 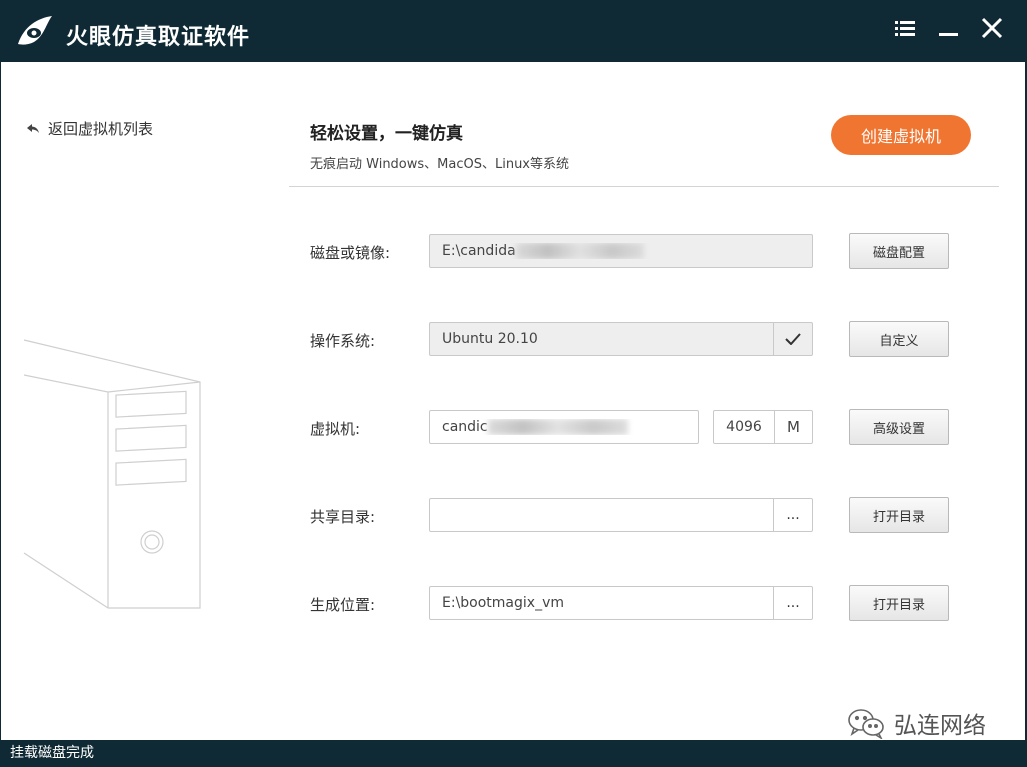 What do you see at coordinates (35, 30) in the screenshot?
I see `eye-logo-icon` at bounding box center [35, 30].